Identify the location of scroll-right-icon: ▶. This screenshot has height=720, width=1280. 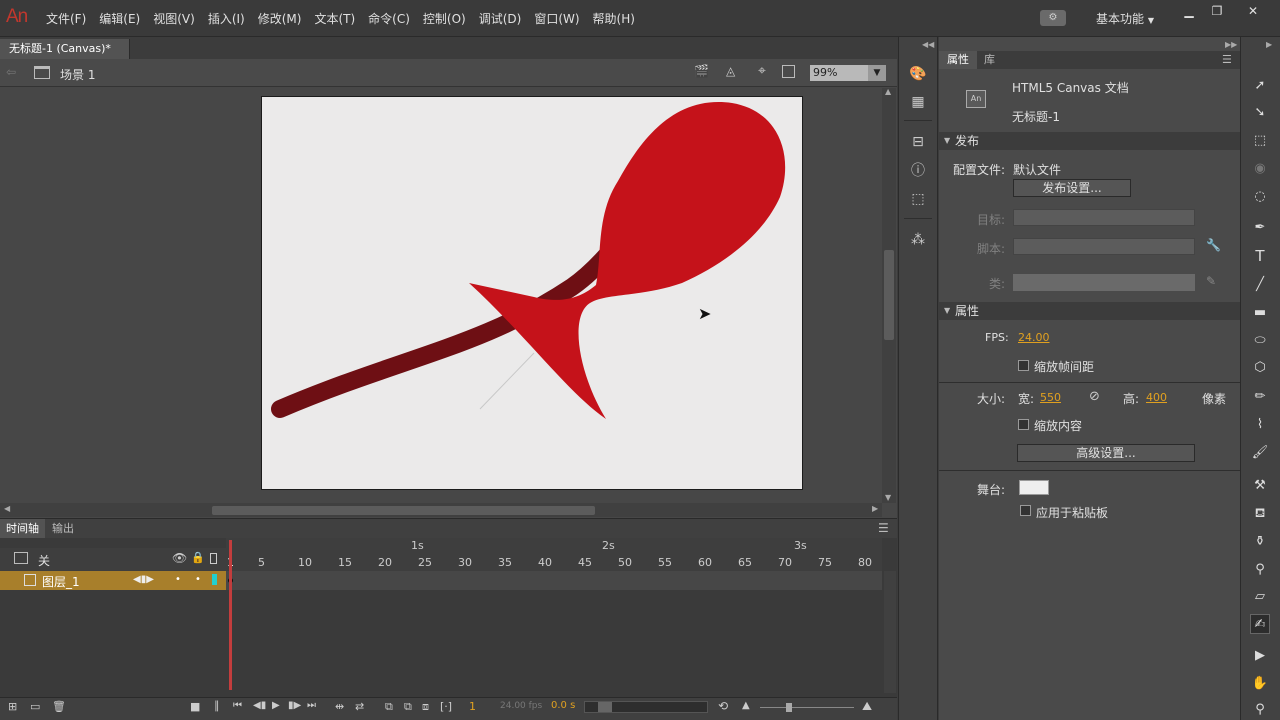
(875, 508).